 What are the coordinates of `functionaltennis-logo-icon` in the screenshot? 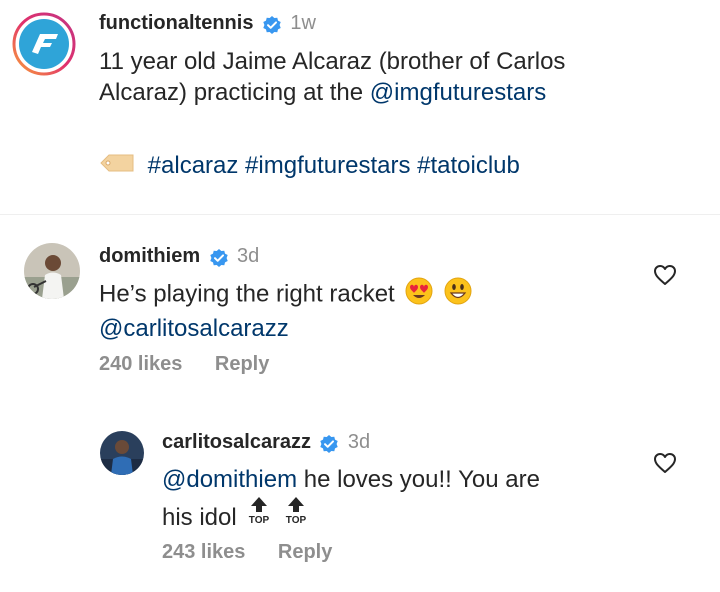 It's located at (44, 44).